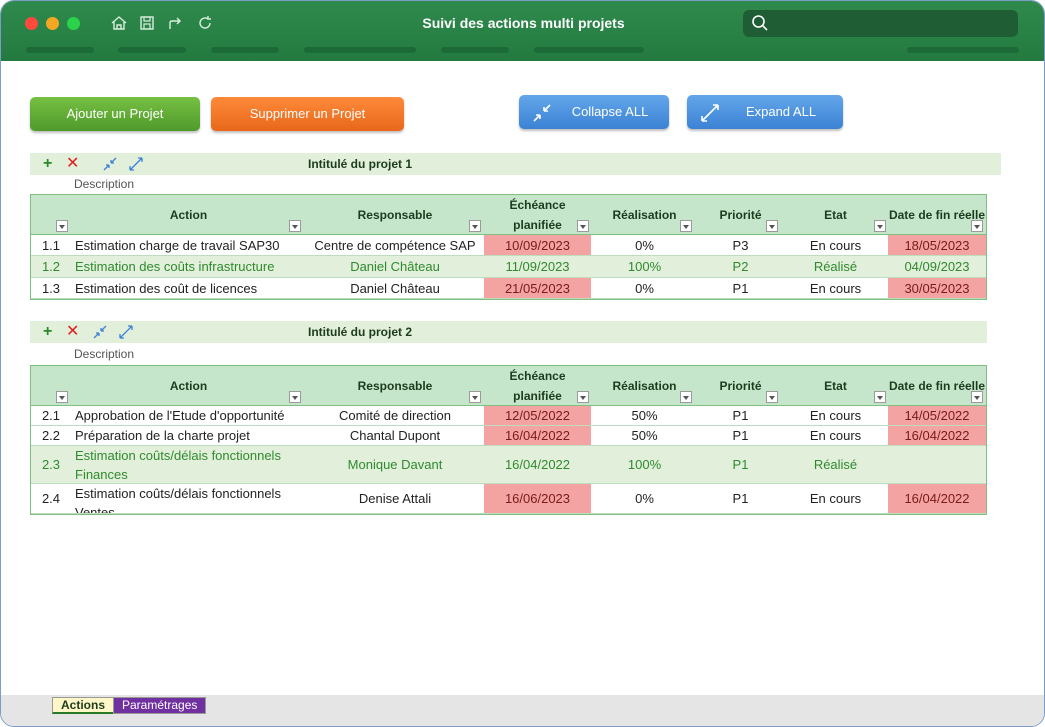  What do you see at coordinates (395, 435) in the screenshot?
I see `cell-resp: Chantal Dupont` at bounding box center [395, 435].